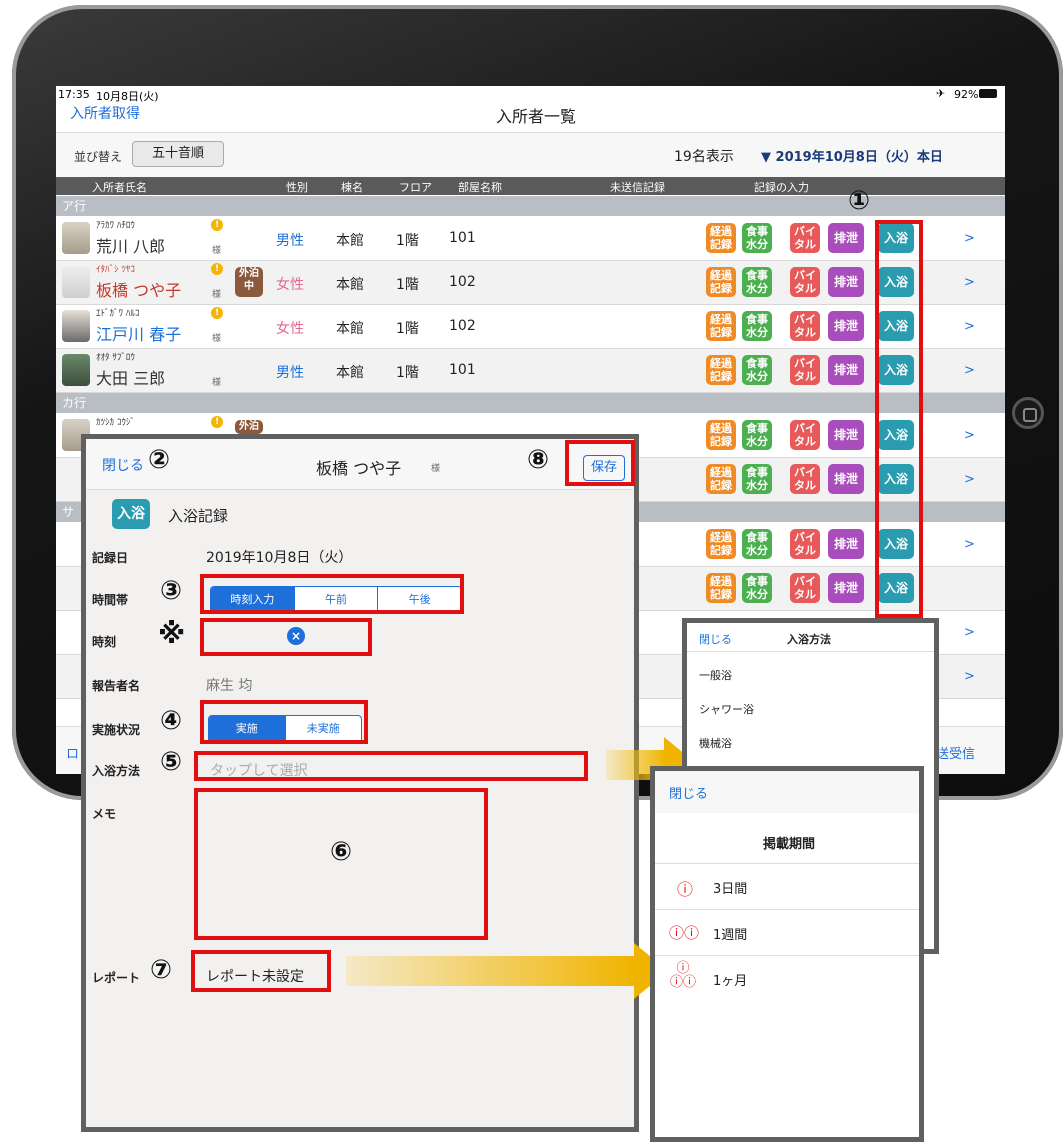  What do you see at coordinates (789, 844) in the screenshot?
I see `popup-title: 掲載期間` at bounding box center [789, 844].